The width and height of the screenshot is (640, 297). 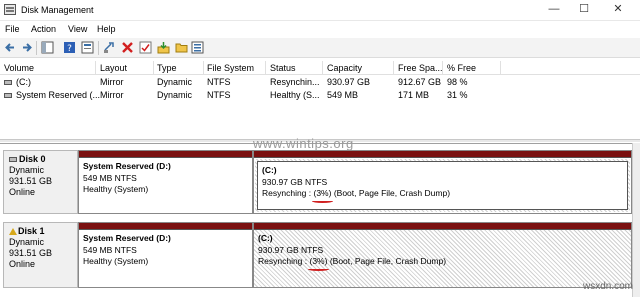 What do you see at coordinates (13, 232) in the screenshot?
I see `warning-icon` at bounding box center [13, 232].